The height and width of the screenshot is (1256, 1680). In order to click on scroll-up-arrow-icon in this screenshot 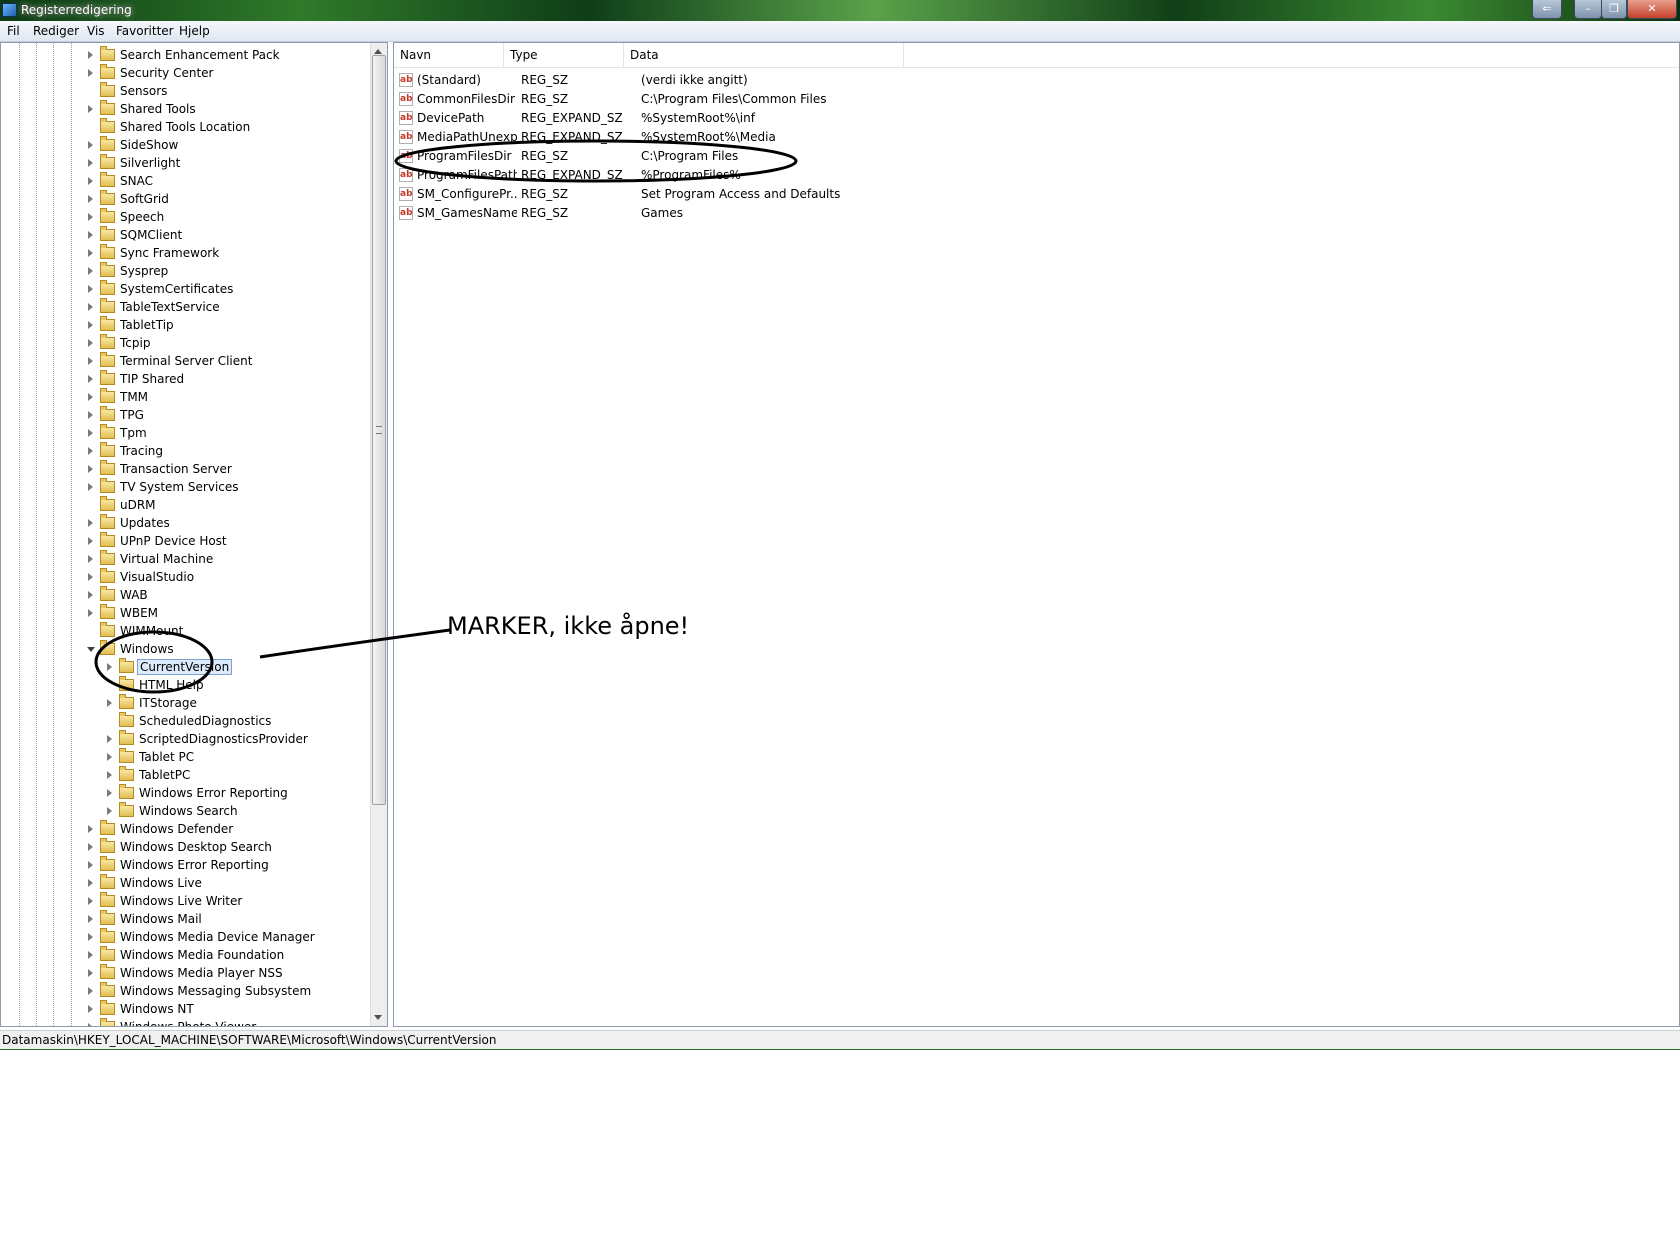, I will do `click(378, 51)`.